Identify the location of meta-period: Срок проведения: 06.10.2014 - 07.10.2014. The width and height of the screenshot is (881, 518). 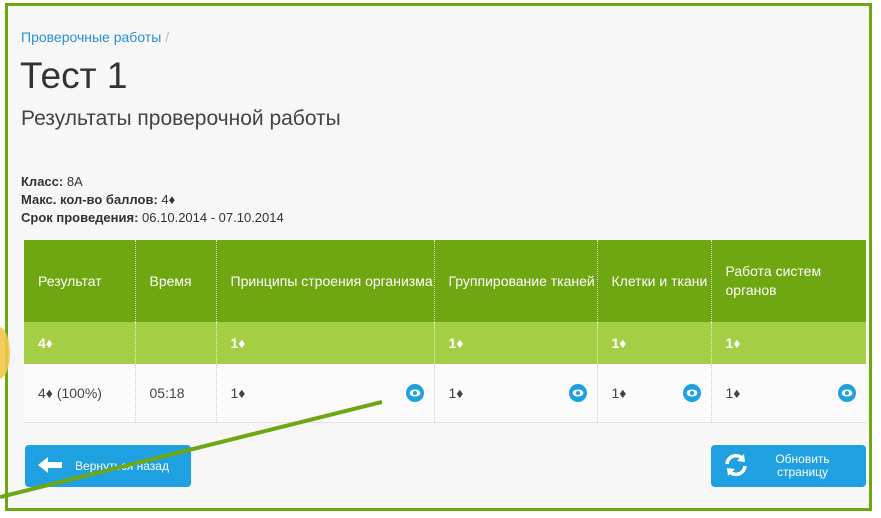
(152, 218).